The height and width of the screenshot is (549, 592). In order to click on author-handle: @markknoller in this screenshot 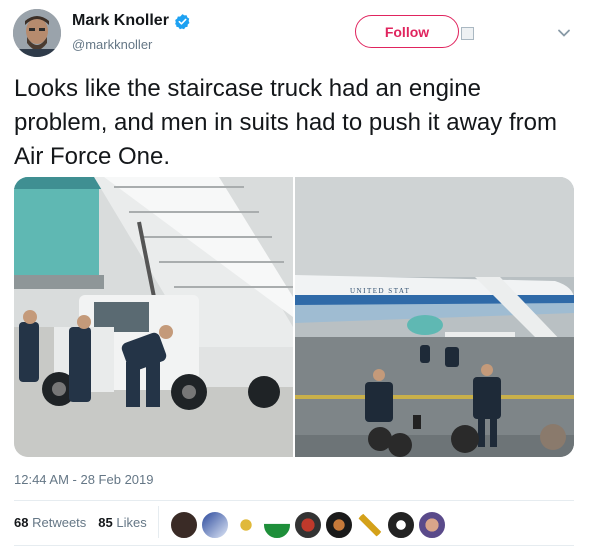, I will do `click(112, 44)`.